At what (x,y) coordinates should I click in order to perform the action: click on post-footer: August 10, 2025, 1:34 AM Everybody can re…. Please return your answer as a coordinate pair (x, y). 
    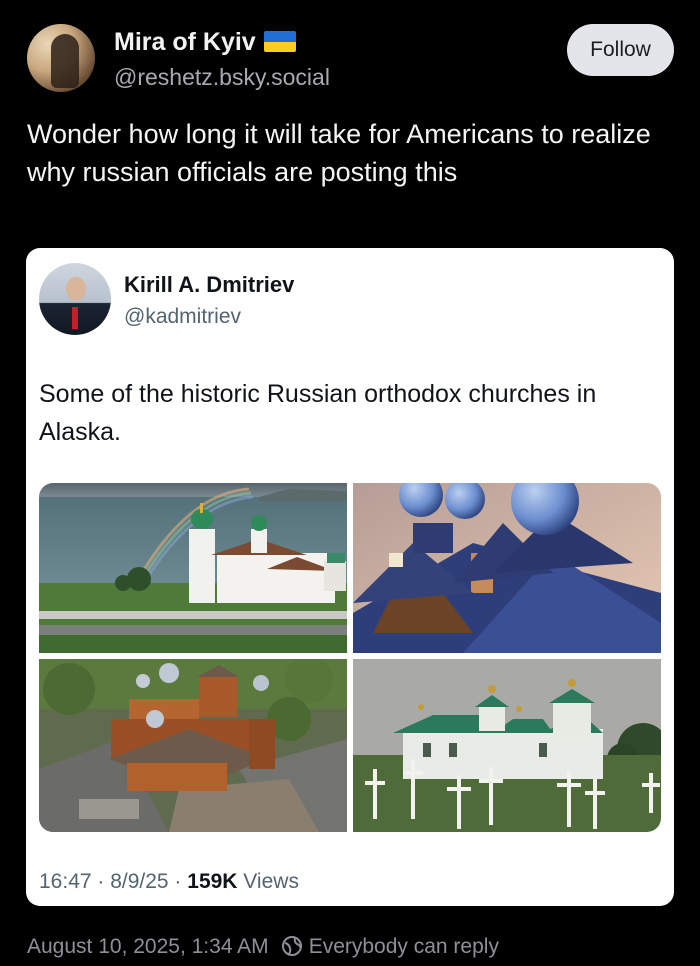
    Looking at the image, I should click on (263, 949).